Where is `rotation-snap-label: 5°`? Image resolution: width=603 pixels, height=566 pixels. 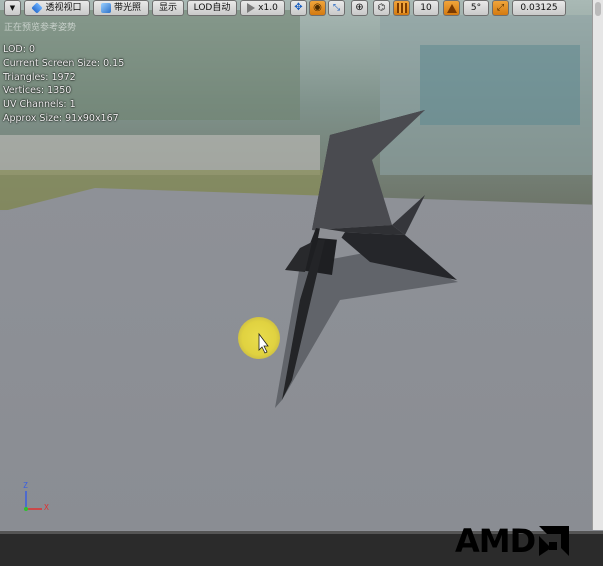 rotation-snap-label: 5° is located at coordinates (476, 8).